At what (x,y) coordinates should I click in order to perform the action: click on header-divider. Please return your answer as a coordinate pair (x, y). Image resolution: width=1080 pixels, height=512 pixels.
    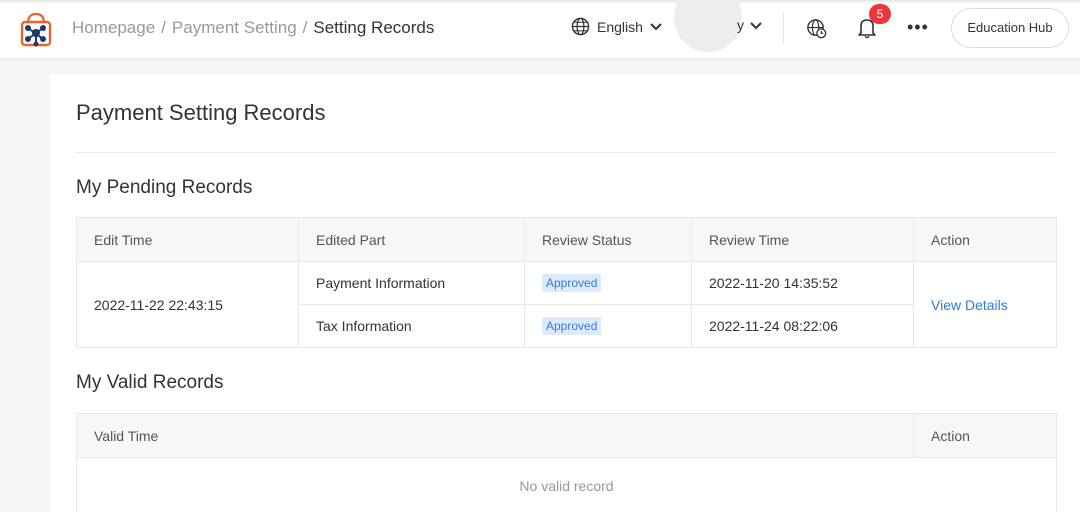
    Looking at the image, I should click on (783, 28).